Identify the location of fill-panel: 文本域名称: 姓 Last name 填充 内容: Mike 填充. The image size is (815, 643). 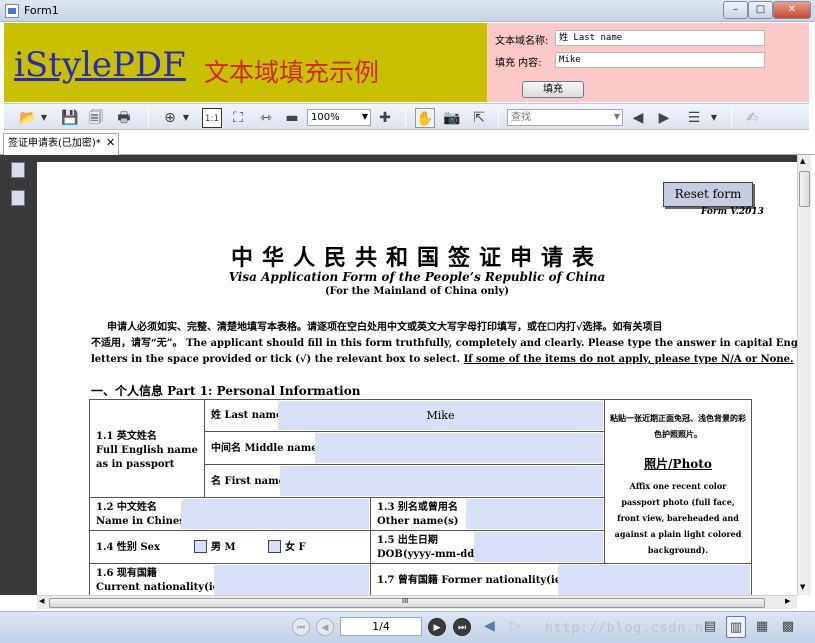
(648, 62).